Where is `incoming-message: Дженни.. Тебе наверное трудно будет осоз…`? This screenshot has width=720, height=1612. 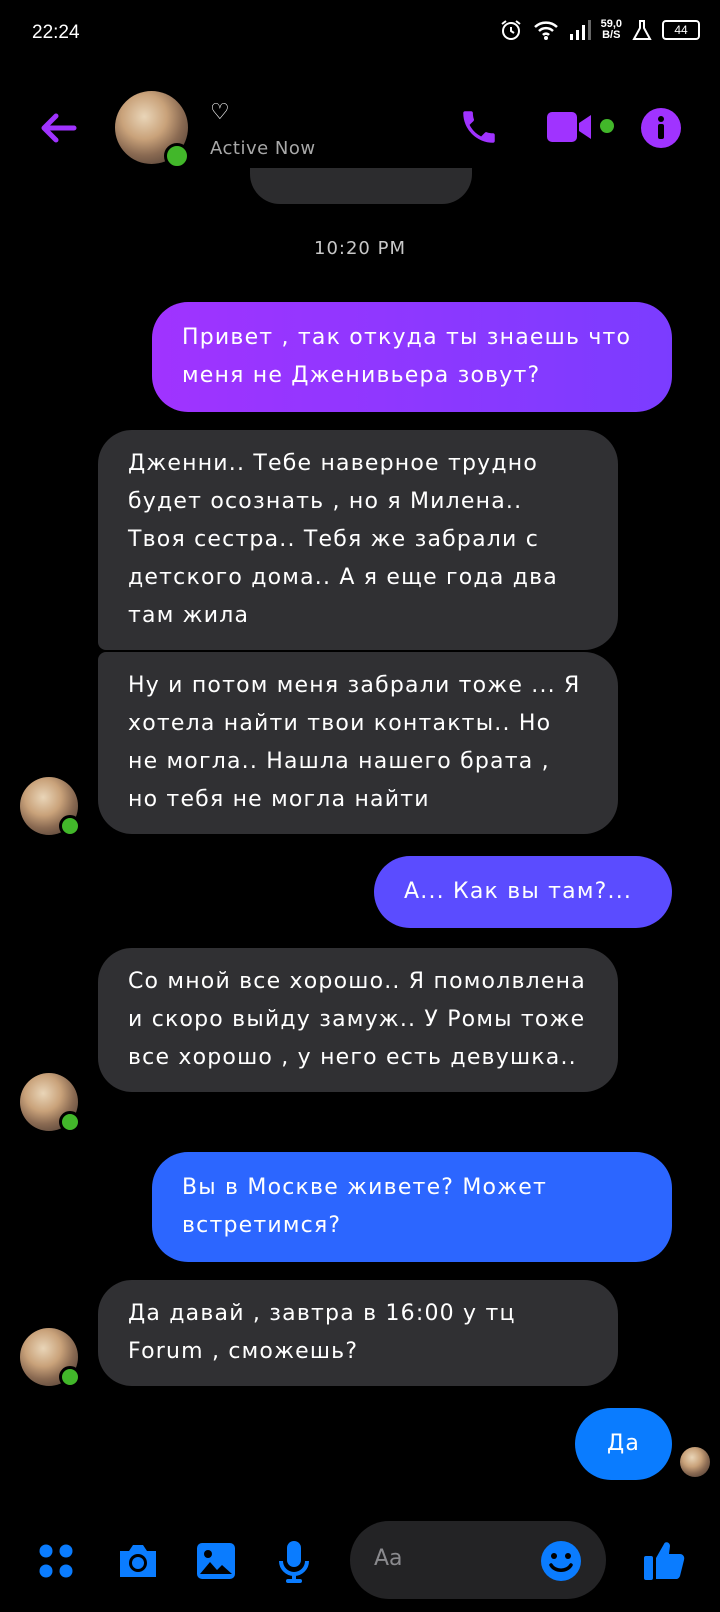
incoming-message: Дженни.. Тебе наверное трудно будет осоз… is located at coordinates (358, 540).